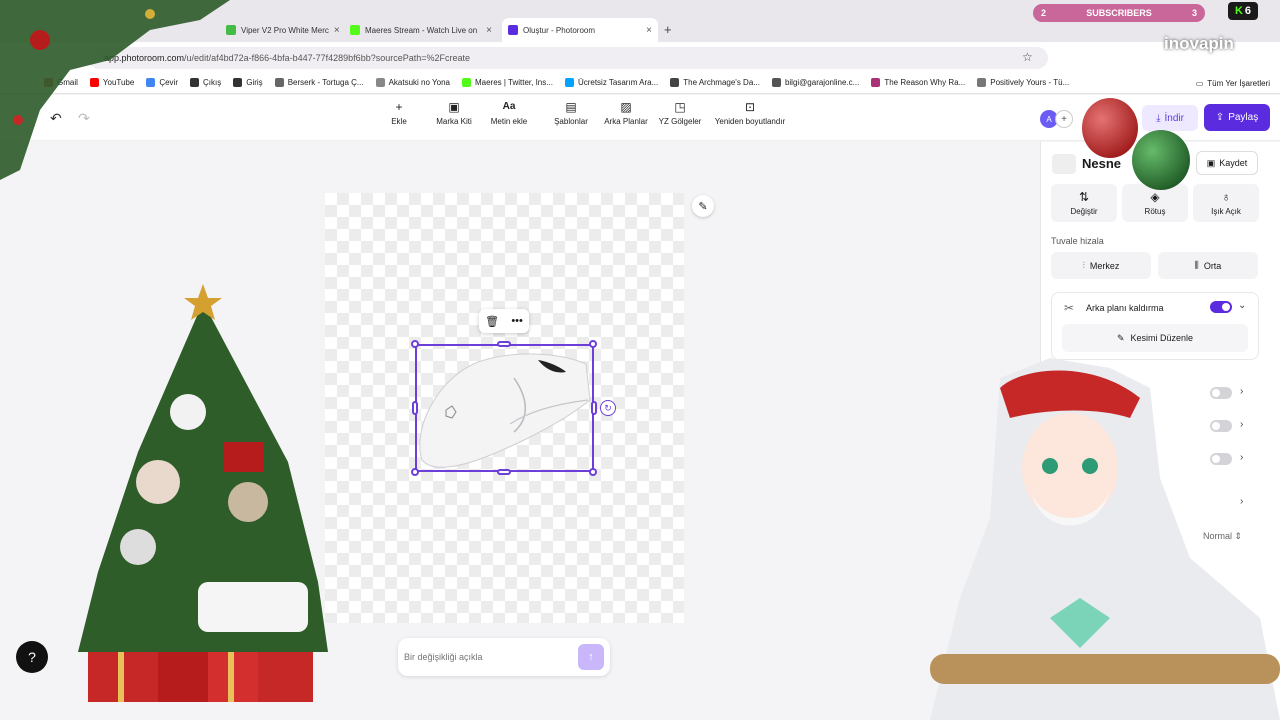 The image size is (1280, 720). I want to click on bookmark-label: Giriş, so click(254, 82).